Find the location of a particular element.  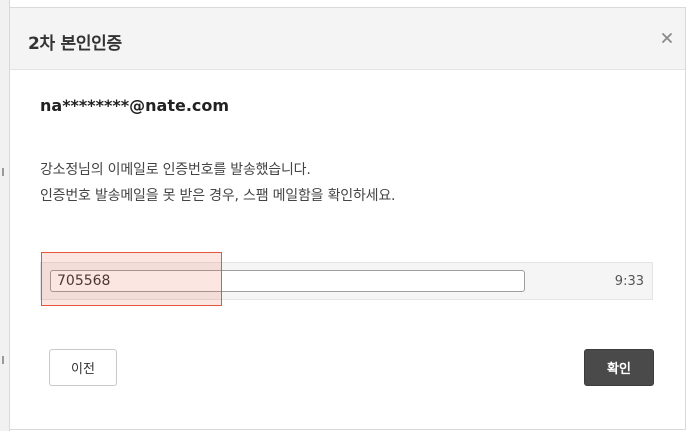

spam-hint-message: 인증번호 발송메일을 못 받은 경우, 스팸 메일함을 확인하세요. is located at coordinates (218, 196).